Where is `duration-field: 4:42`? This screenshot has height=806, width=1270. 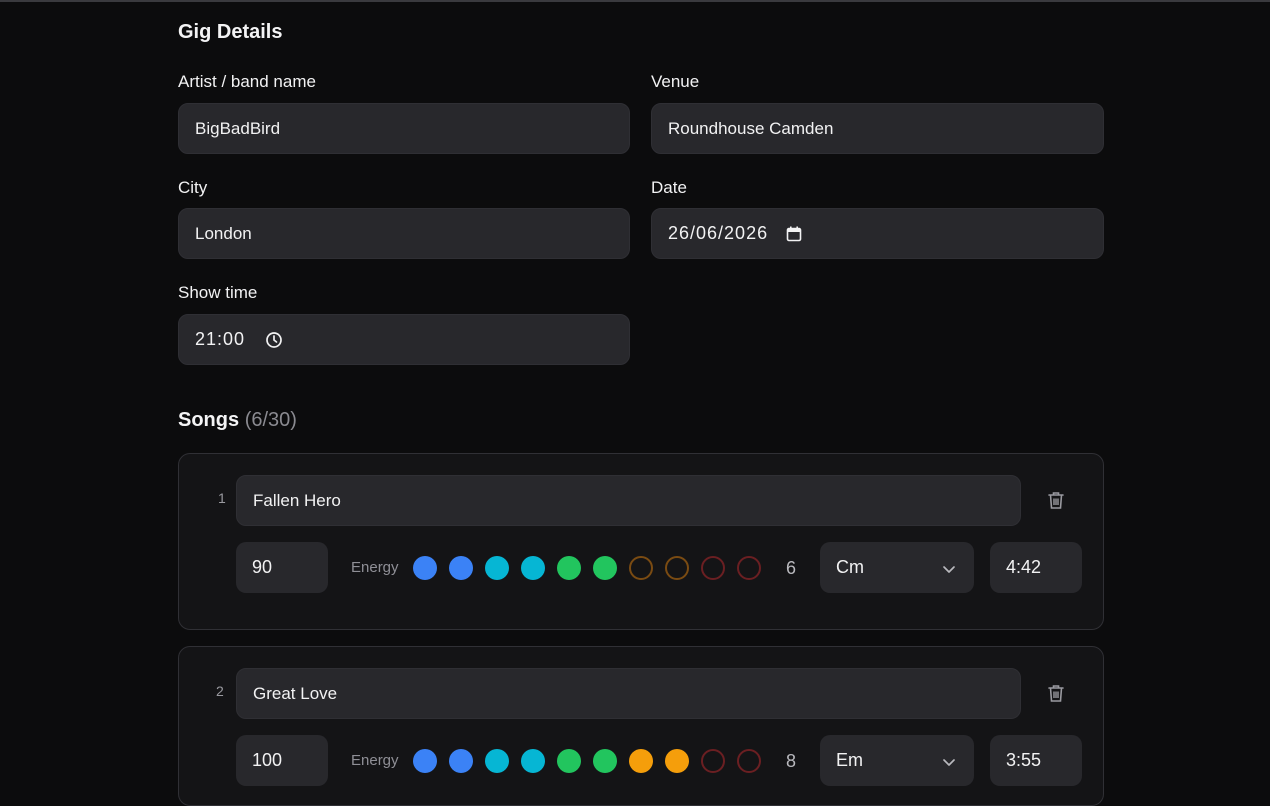 duration-field: 4:42 is located at coordinates (1036, 567).